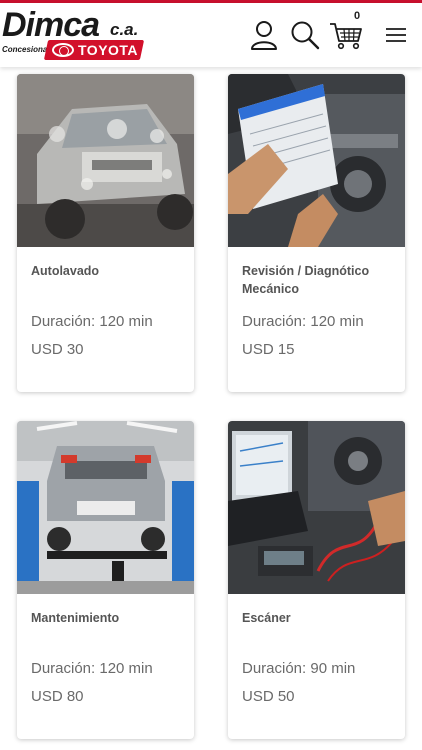  I want to click on hamburger-menu-icon, so click(396, 35).